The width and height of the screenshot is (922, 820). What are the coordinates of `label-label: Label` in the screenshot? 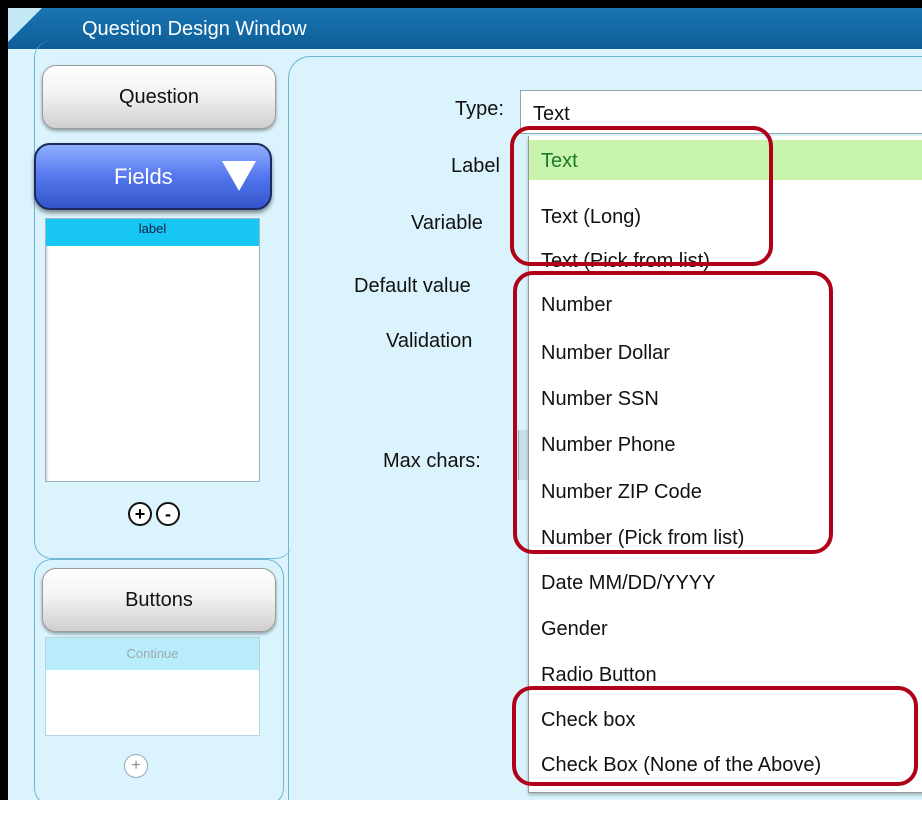 It's located at (475, 166).